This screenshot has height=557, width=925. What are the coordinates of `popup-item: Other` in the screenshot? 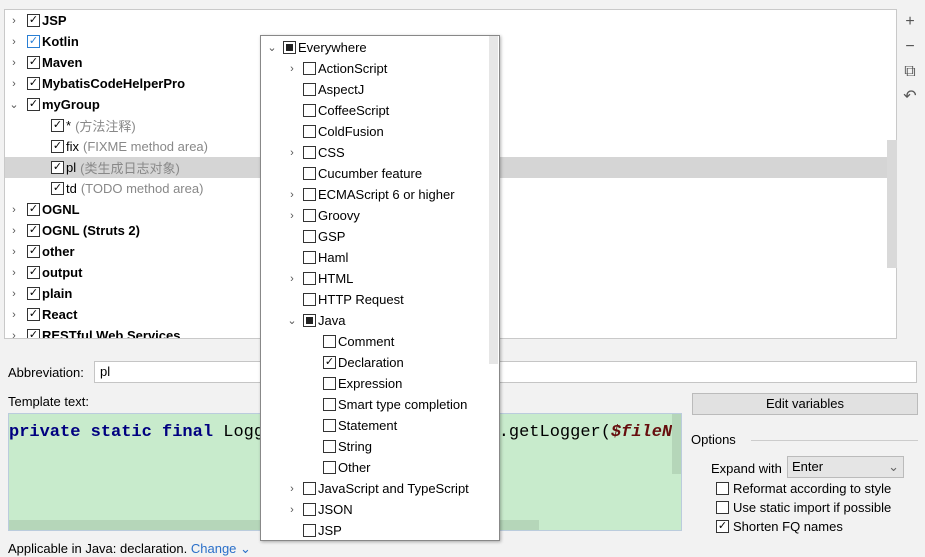 It's located at (338, 467).